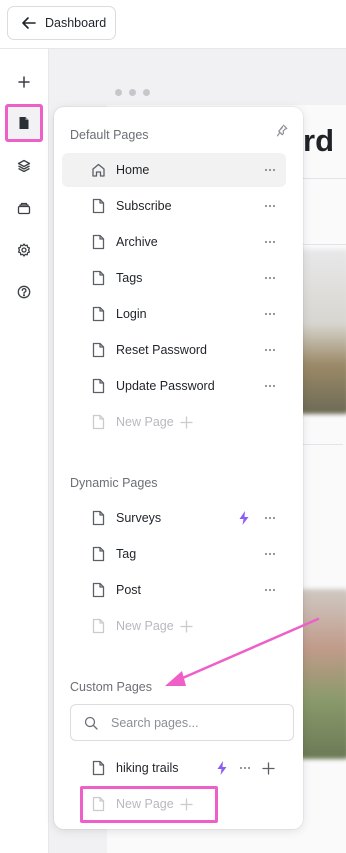  What do you see at coordinates (111, 687) in the screenshot?
I see `custom-pages-heading: Custom Pages` at bounding box center [111, 687].